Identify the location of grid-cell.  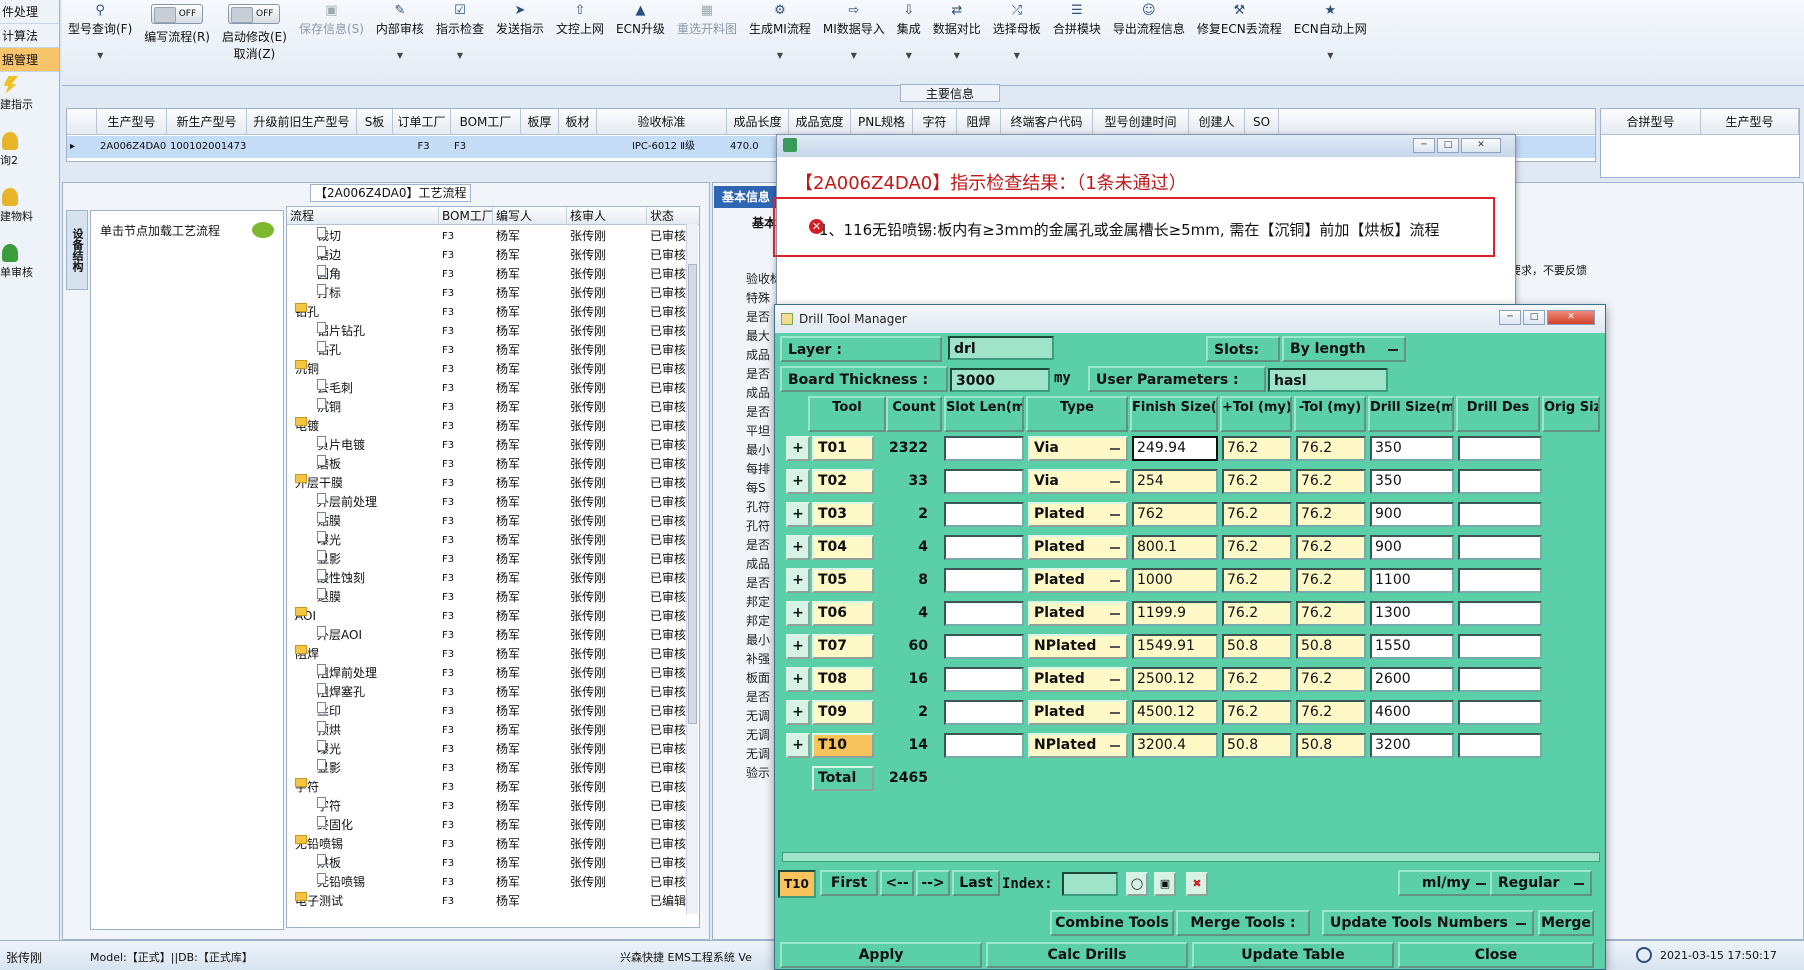
(559, 147).